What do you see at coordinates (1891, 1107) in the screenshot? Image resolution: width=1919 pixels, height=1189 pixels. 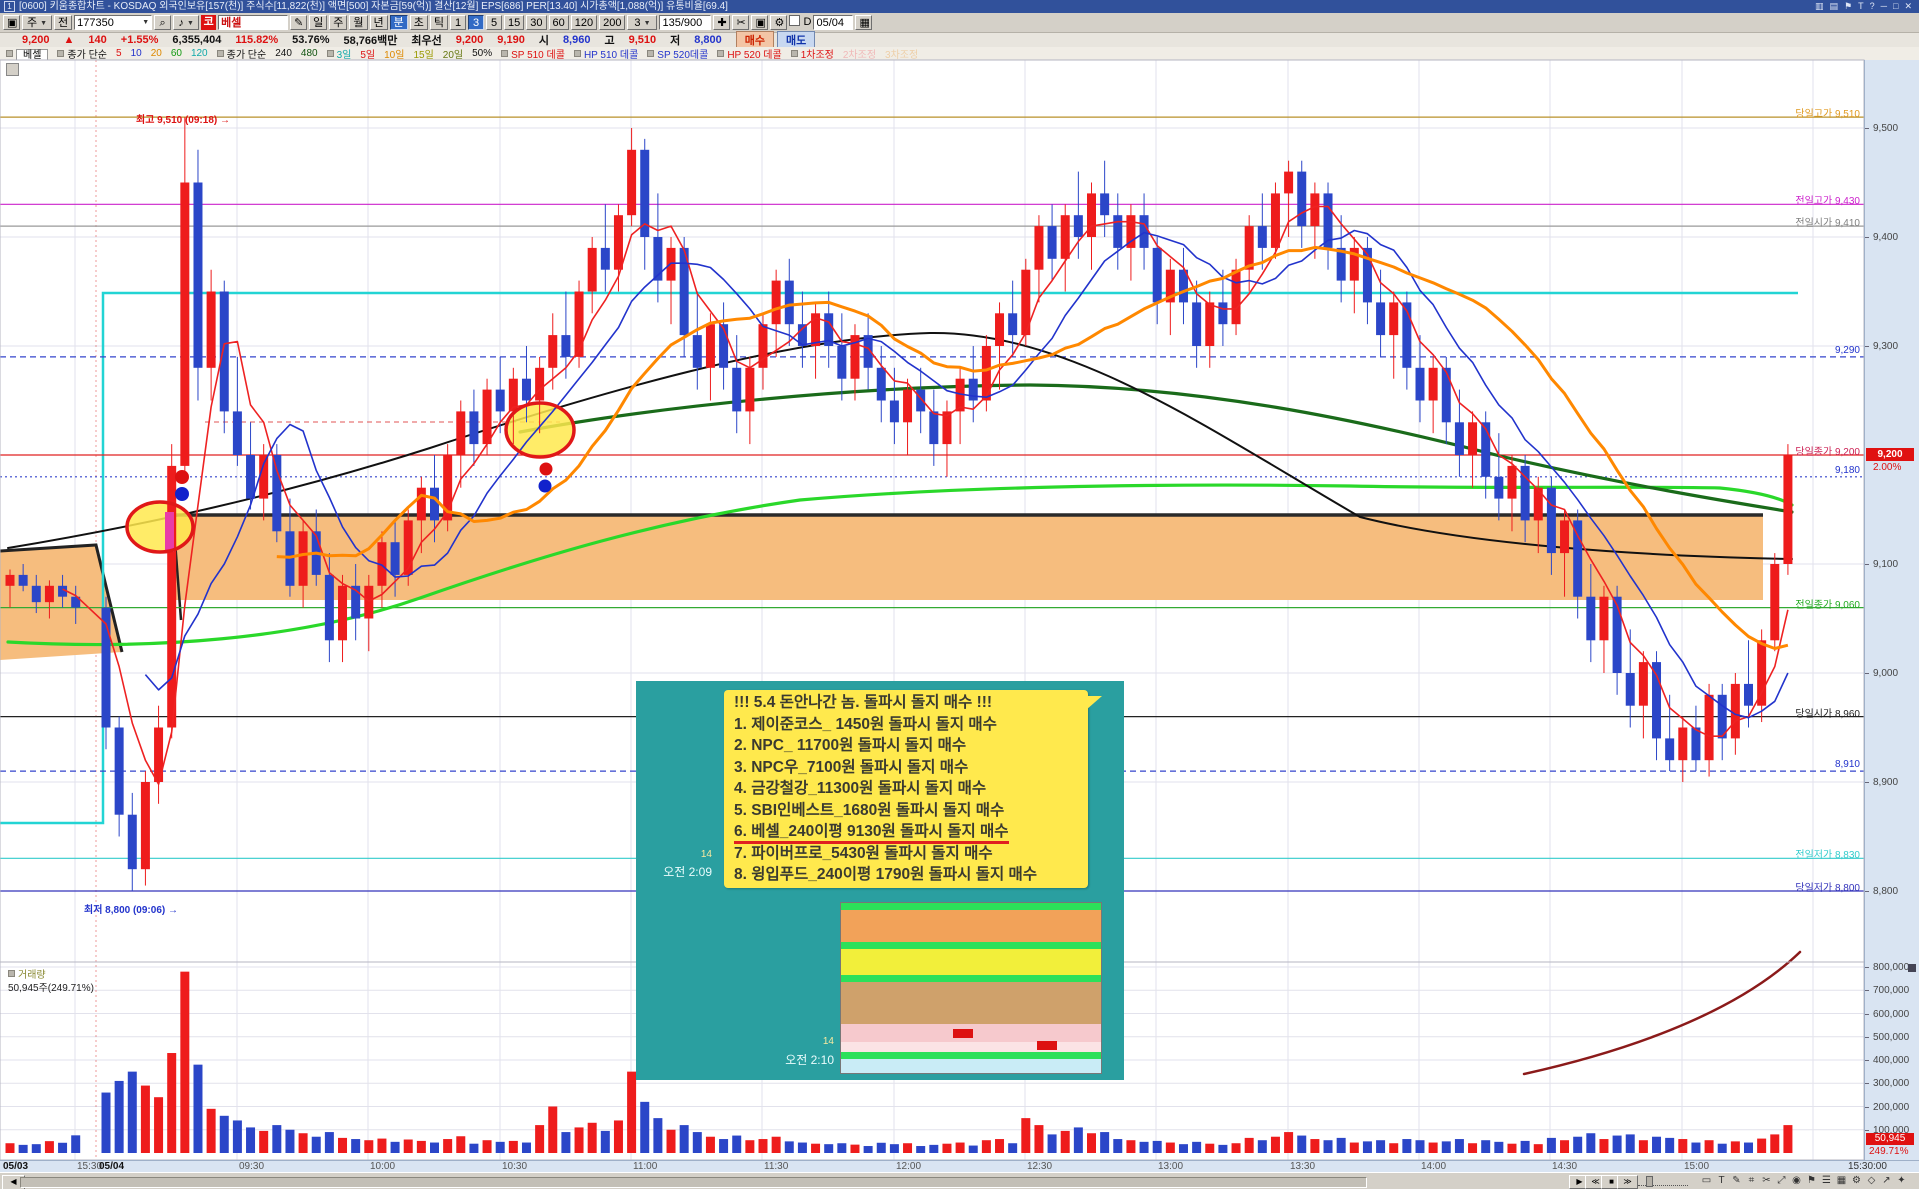 I see `axis-tick-label: 200,000` at bounding box center [1891, 1107].